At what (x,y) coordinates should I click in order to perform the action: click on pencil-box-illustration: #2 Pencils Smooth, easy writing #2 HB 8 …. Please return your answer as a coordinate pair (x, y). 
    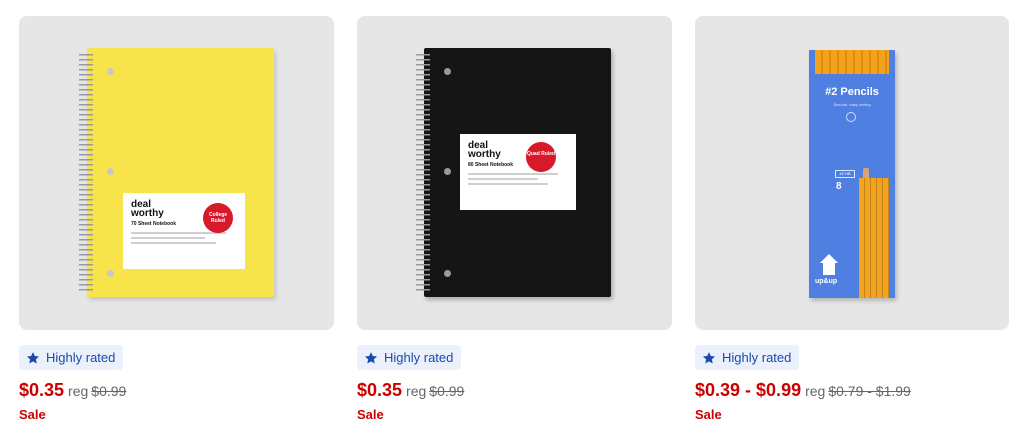
    Looking at the image, I should click on (852, 174).